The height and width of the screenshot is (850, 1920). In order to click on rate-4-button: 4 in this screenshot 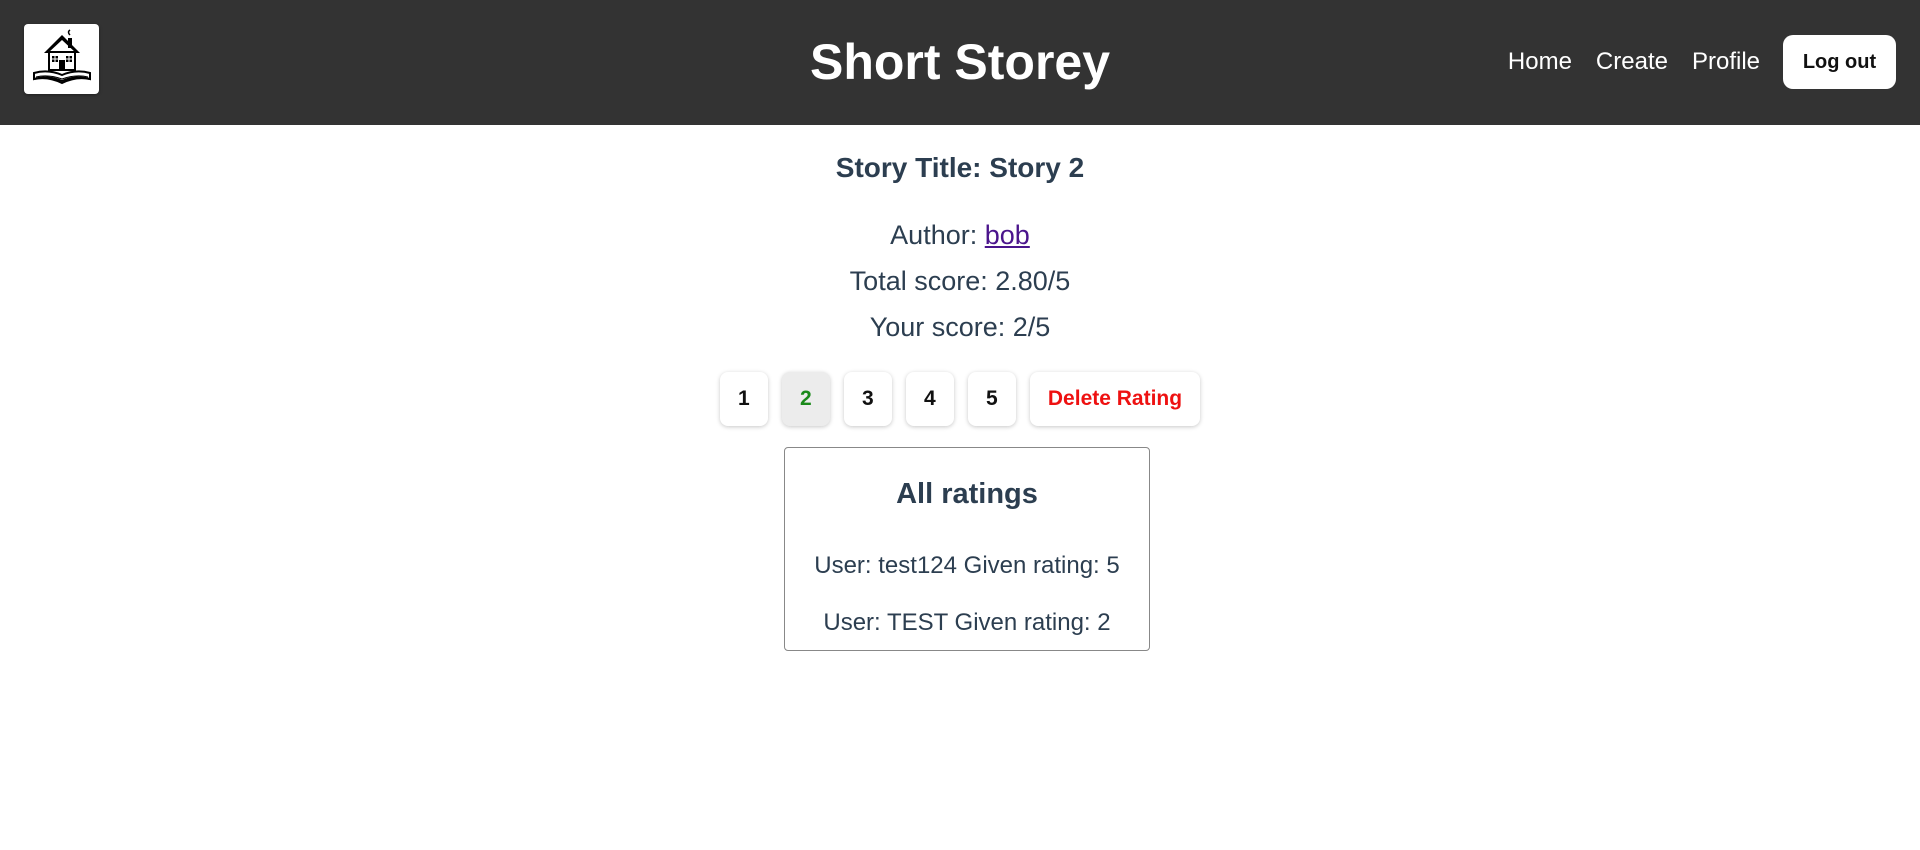, I will do `click(929, 399)`.